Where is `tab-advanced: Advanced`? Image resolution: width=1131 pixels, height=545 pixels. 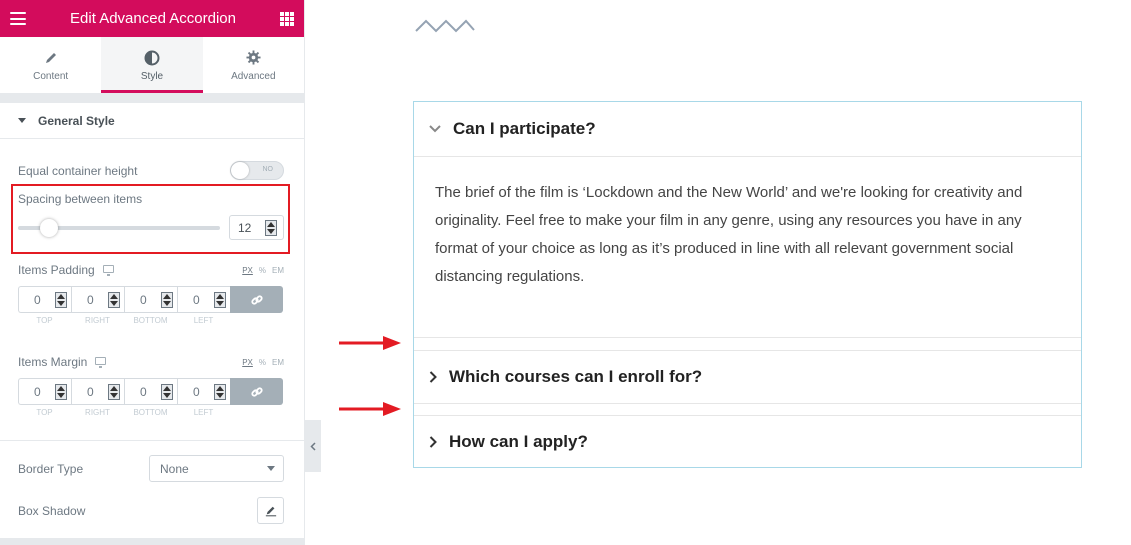
tab-advanced: Advanced is located at coordinates (253, 65).